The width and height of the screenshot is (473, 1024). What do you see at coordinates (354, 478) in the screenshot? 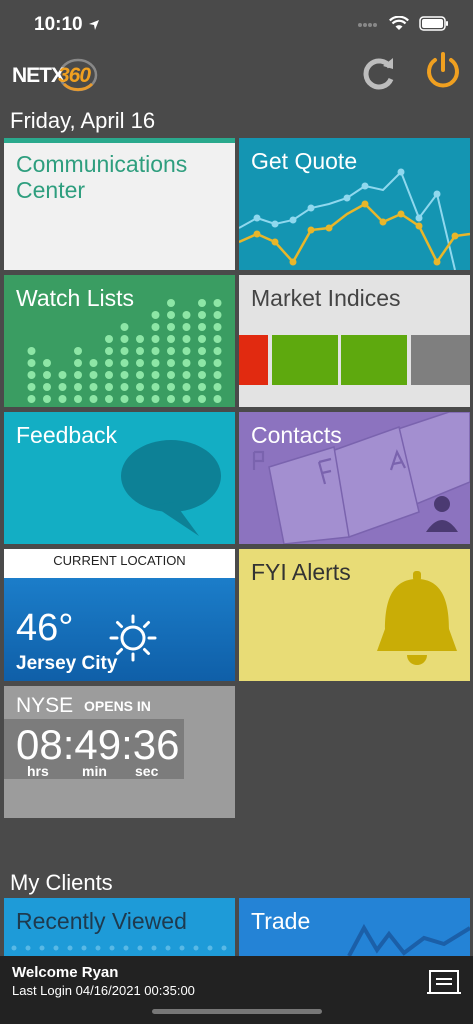
I see `tile-contacts: Contacts` at bounding box center [354, 478].